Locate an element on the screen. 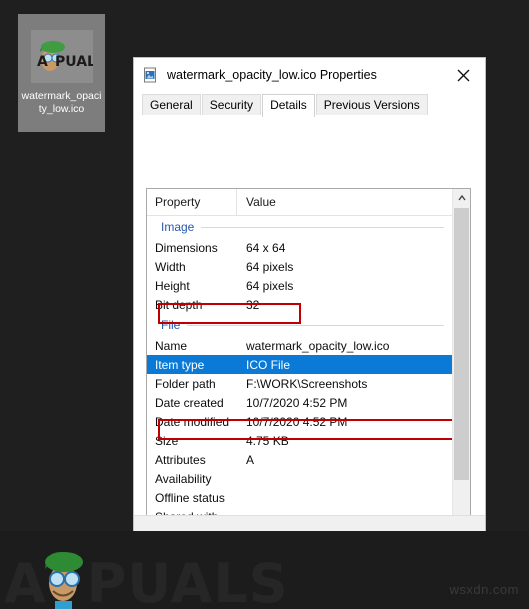  table-row: Offline status is located at coordinates (299, 497).